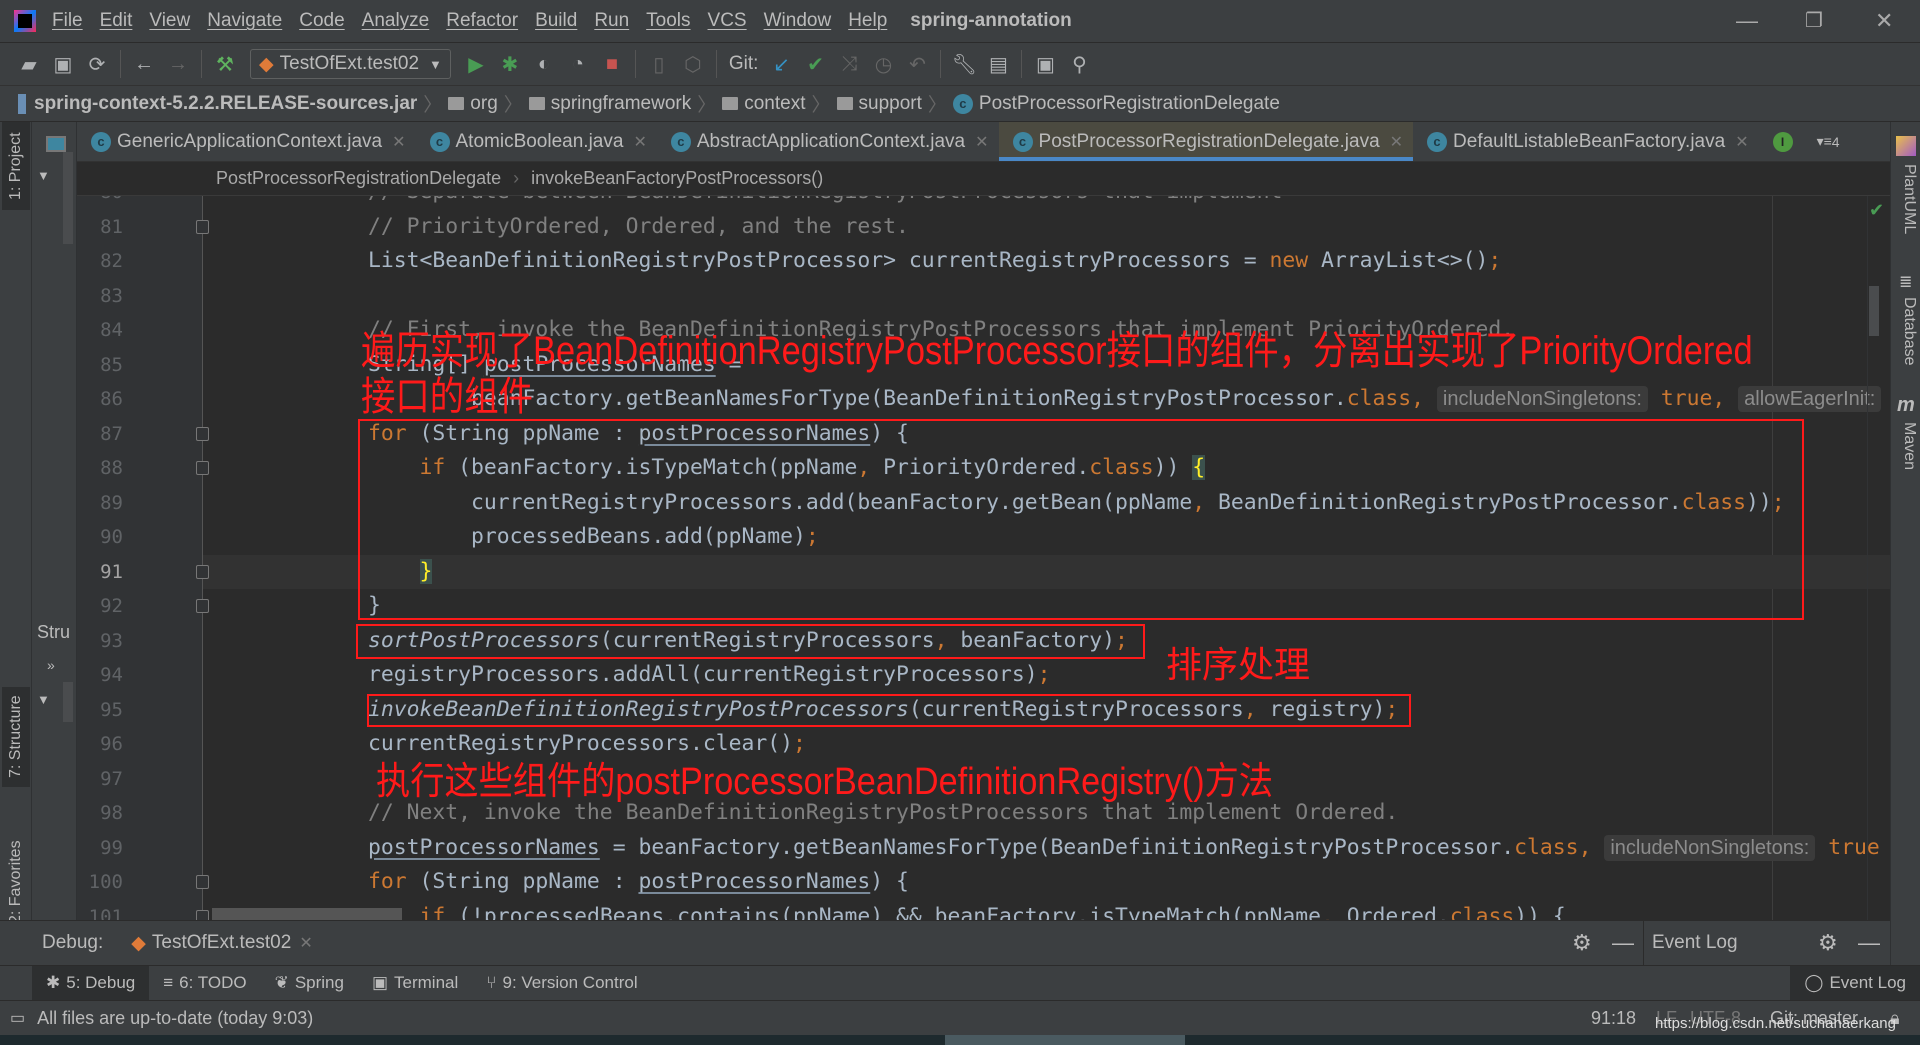  I want to click on caret-position: 91:18, so click(1613, 1018).